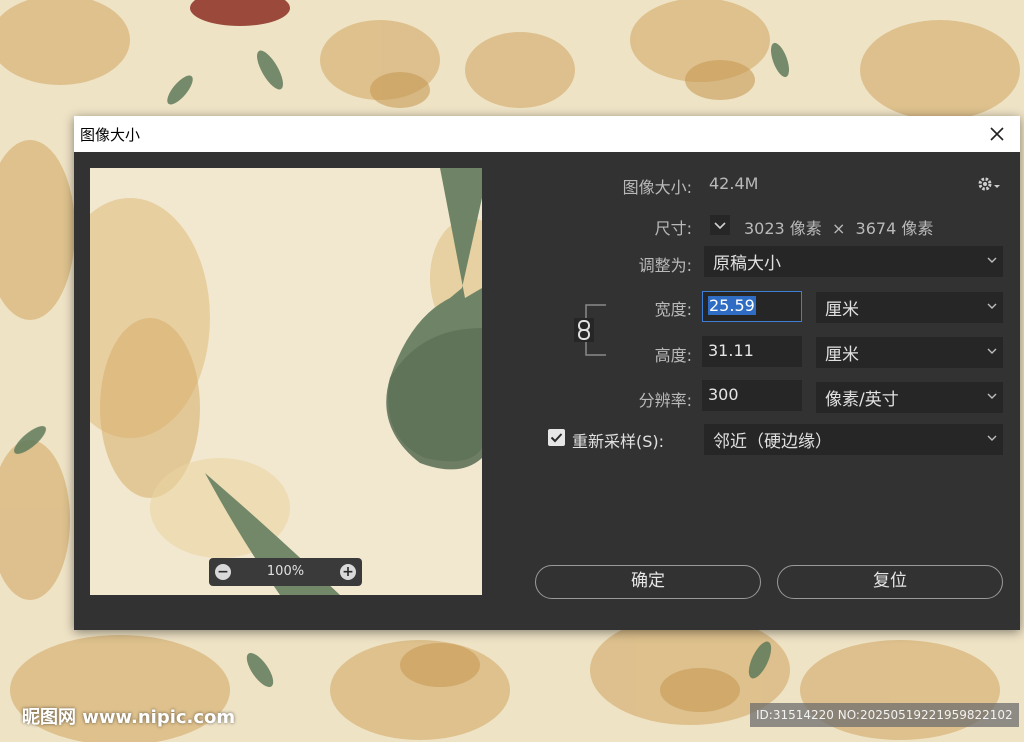 This screenshot has width=1024, height=742. What do you see at coordinates (909, 352) in the screenshot?
I see `height-unit-dropdown: 厘米` at bounding box center [909, 352].